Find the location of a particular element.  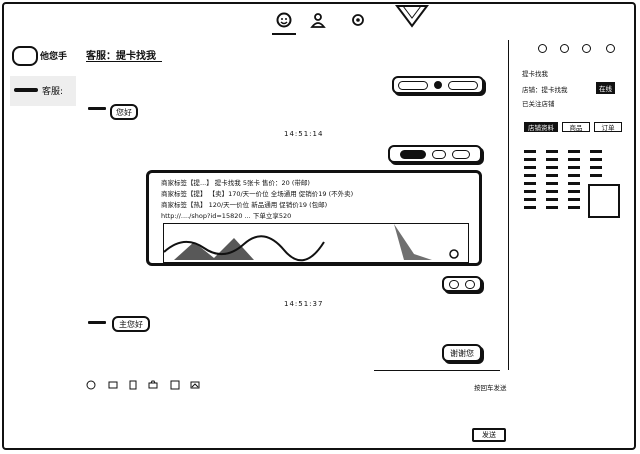

shop-sub: 已关注店铺 is located at coordinates (538, 104).